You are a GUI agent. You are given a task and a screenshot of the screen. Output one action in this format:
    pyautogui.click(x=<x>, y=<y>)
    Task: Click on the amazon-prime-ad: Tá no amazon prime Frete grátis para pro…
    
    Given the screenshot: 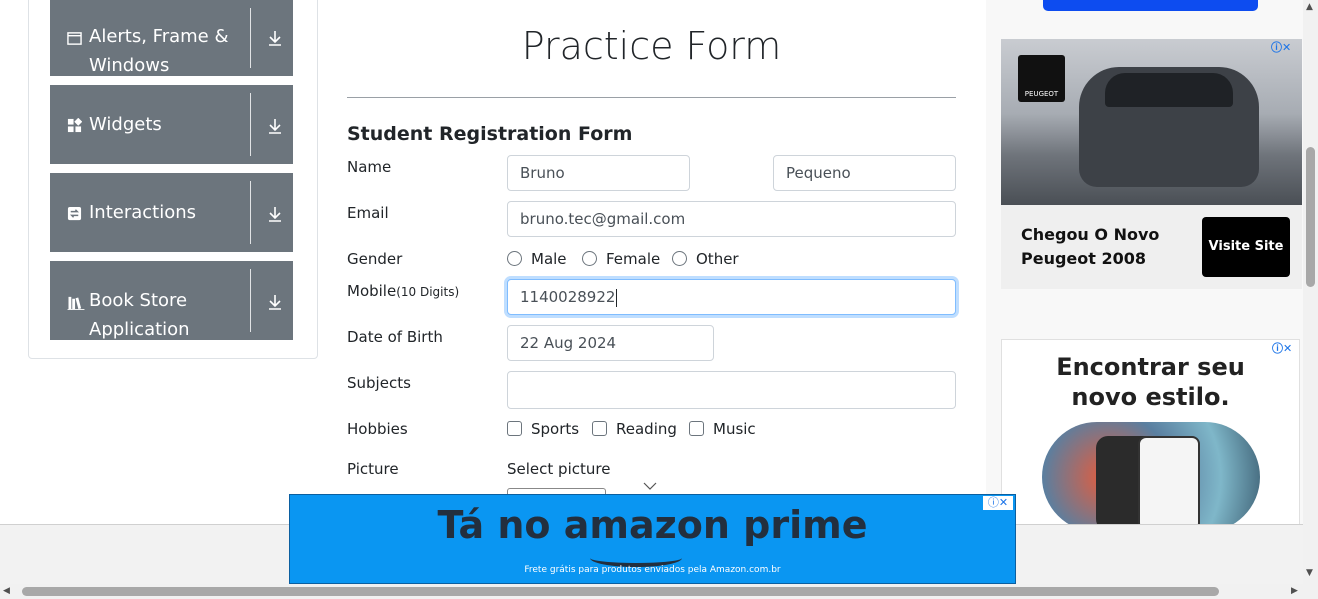 What is the action you would take?
    pyautogui.click(x=652, y=539)
    